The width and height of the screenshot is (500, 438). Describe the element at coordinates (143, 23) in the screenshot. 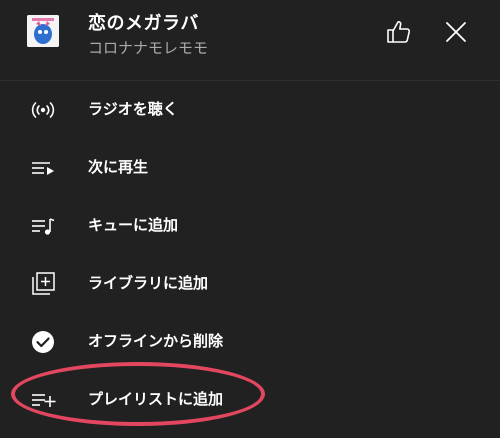

I see `song-title: 恋のメガラバ` at that location.